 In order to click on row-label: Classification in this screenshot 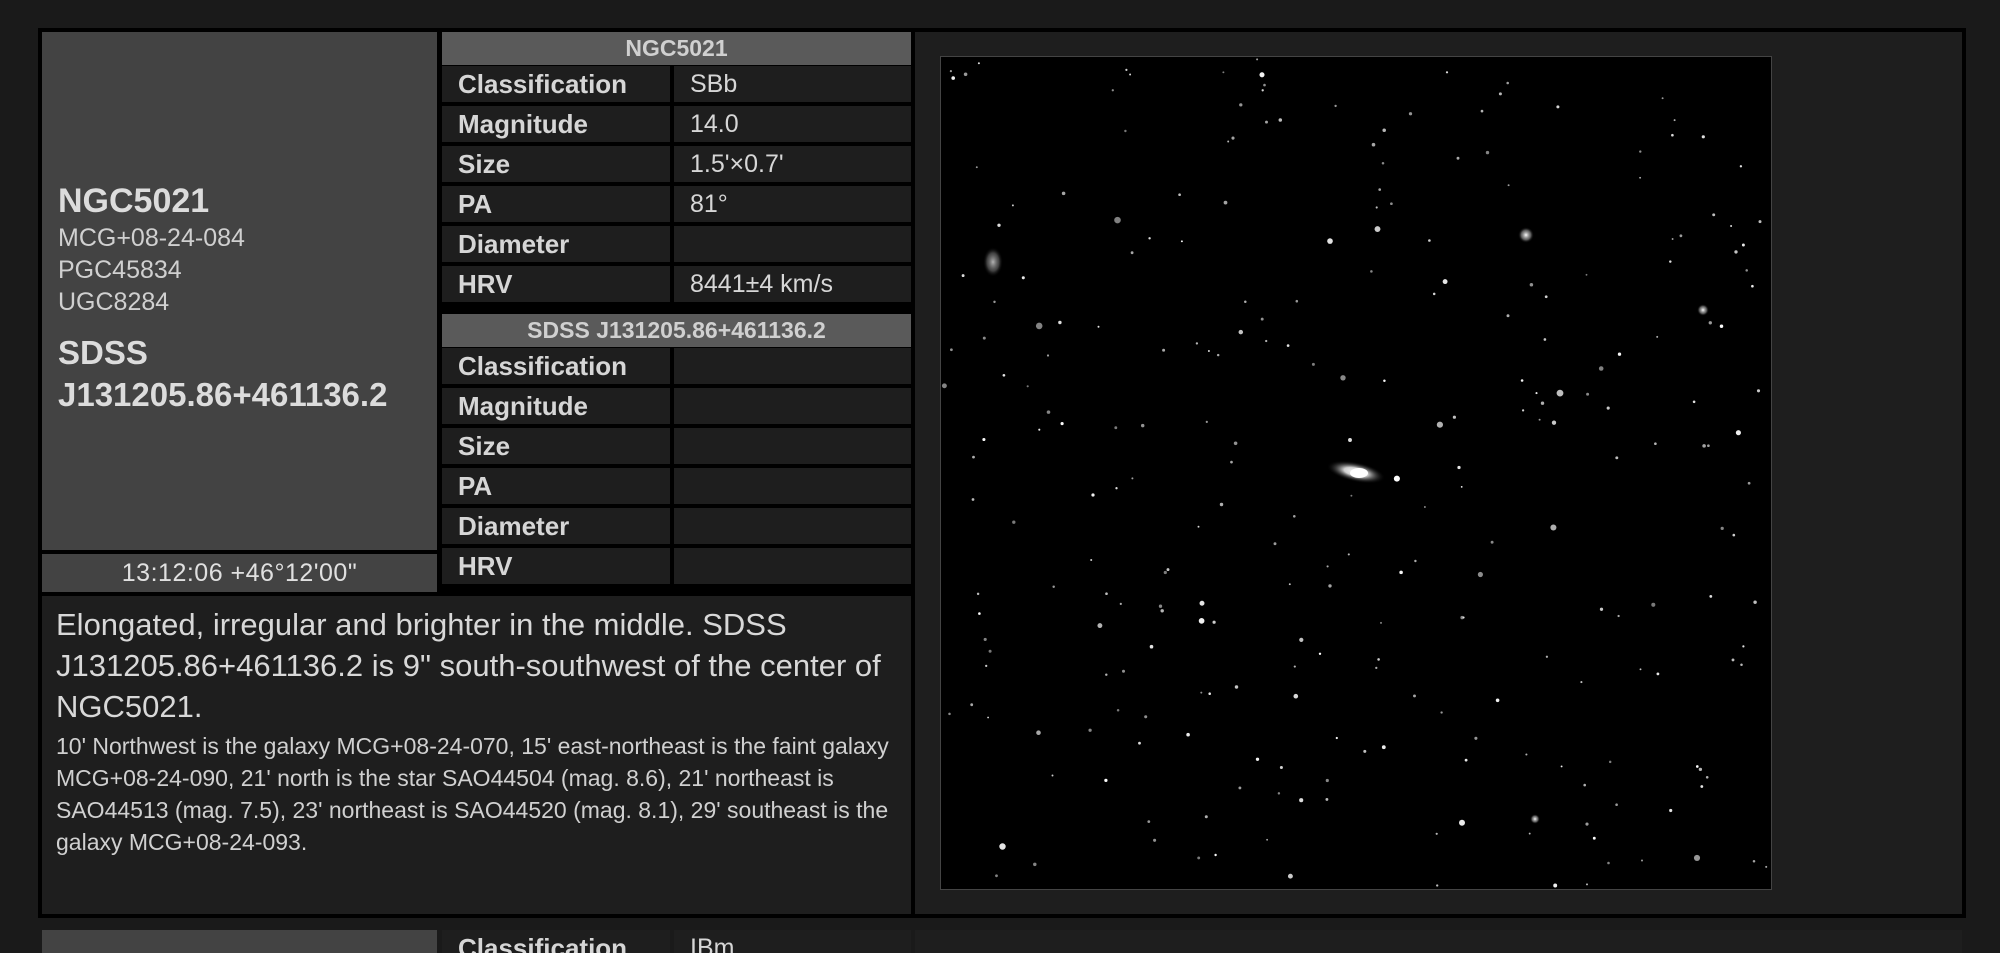, I will do `click(556, 84)`.